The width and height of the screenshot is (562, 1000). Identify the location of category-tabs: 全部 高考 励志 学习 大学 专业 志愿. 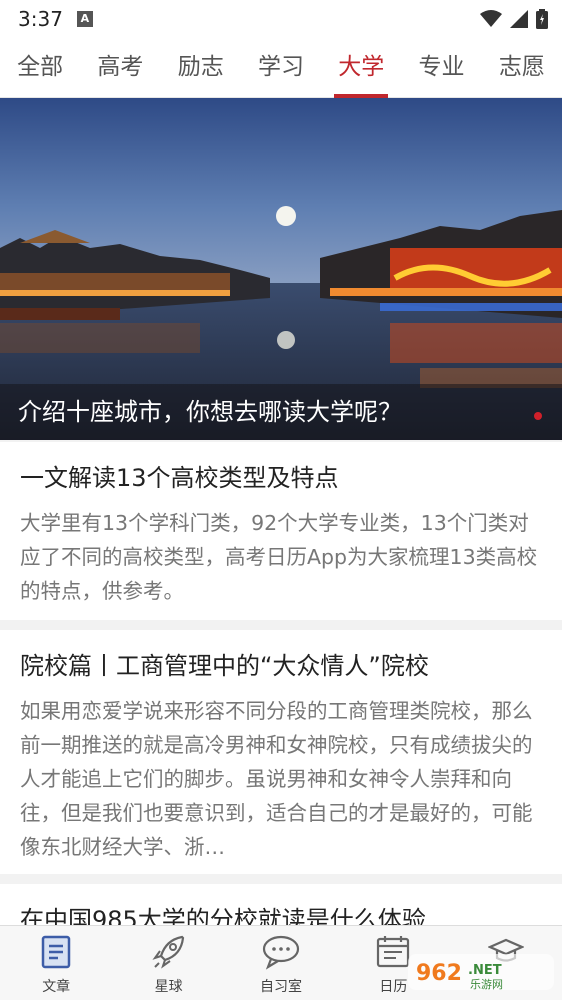
(281, 68).